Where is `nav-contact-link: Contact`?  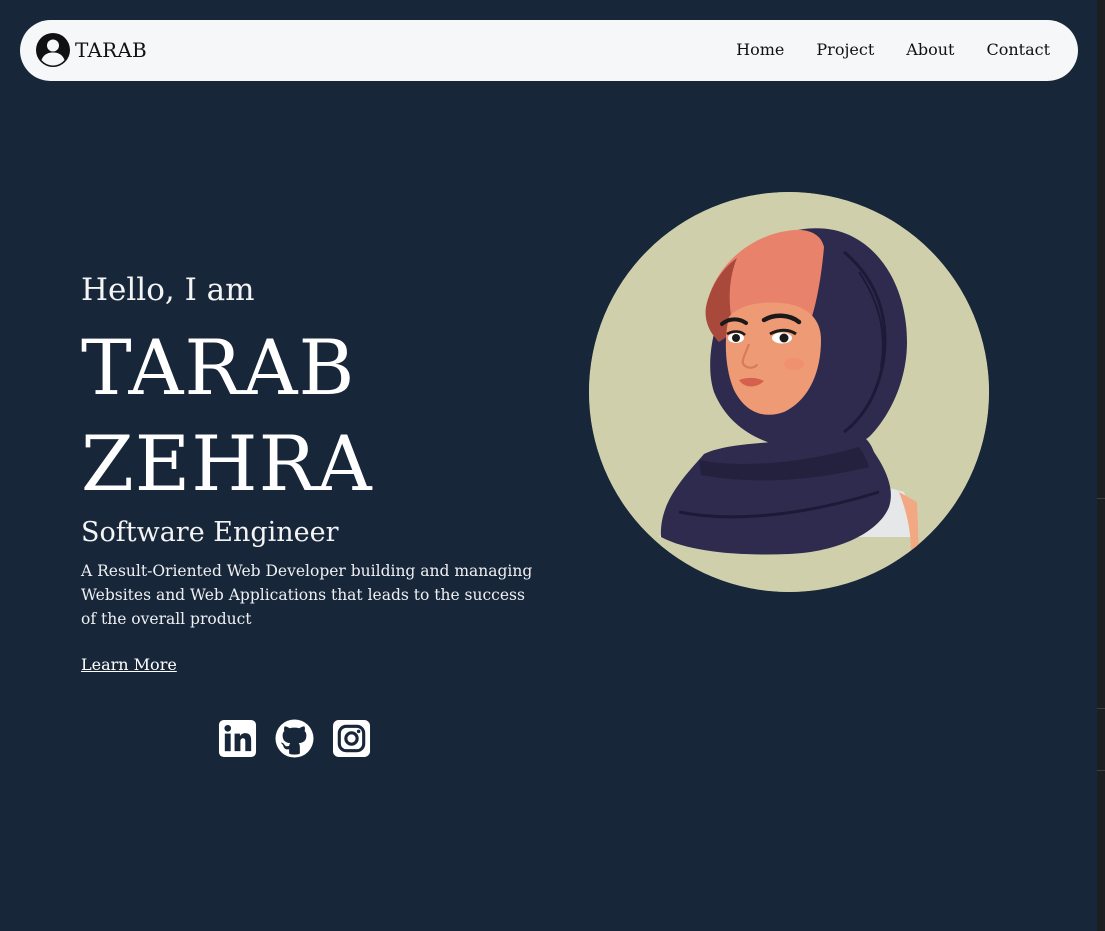 nav-contact-link: Contact is located at coordinates (1018, 49).